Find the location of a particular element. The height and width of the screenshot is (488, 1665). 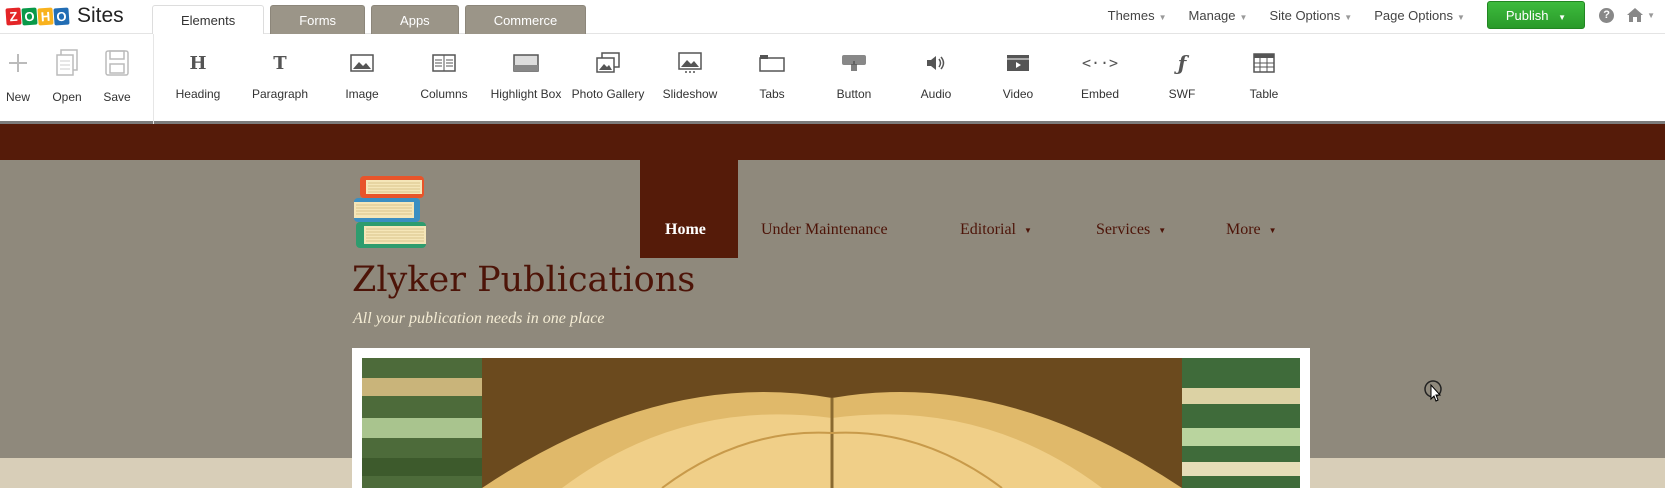

photo-gallery-icon is located at coordinates (608, 63).